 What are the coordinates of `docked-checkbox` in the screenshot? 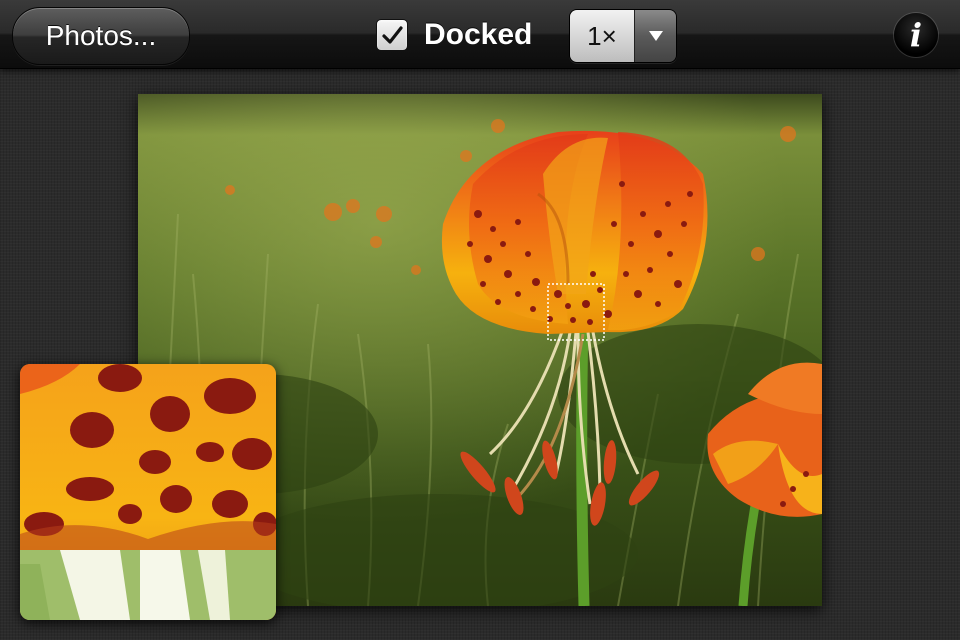 It's located at (392, 35).